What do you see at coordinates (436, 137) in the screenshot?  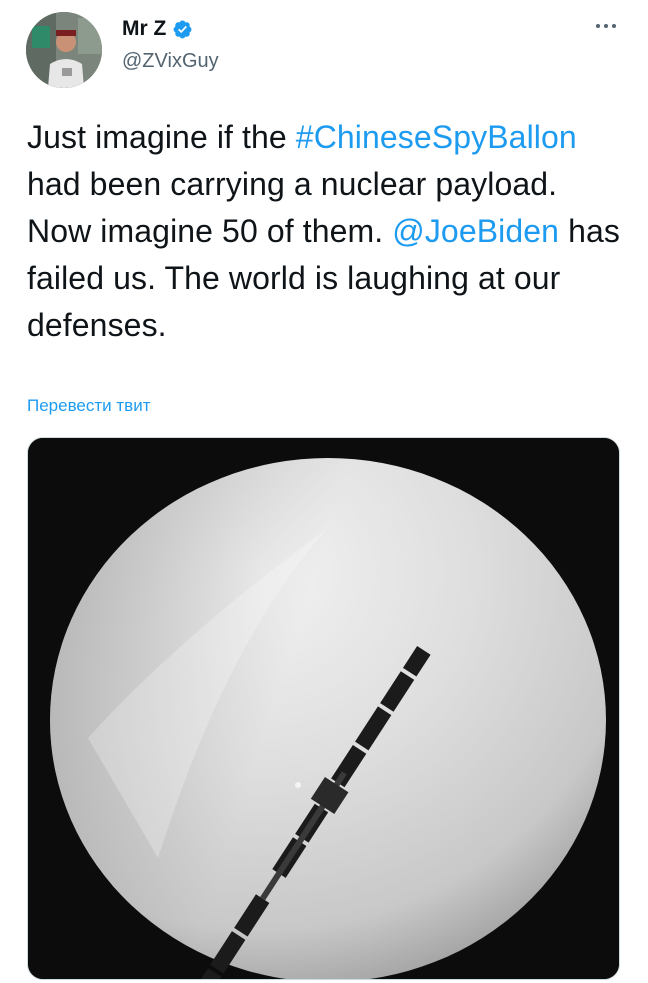 I see `hashtag-link: #ChineseSpyBallon` at bounding box center [436, 137].